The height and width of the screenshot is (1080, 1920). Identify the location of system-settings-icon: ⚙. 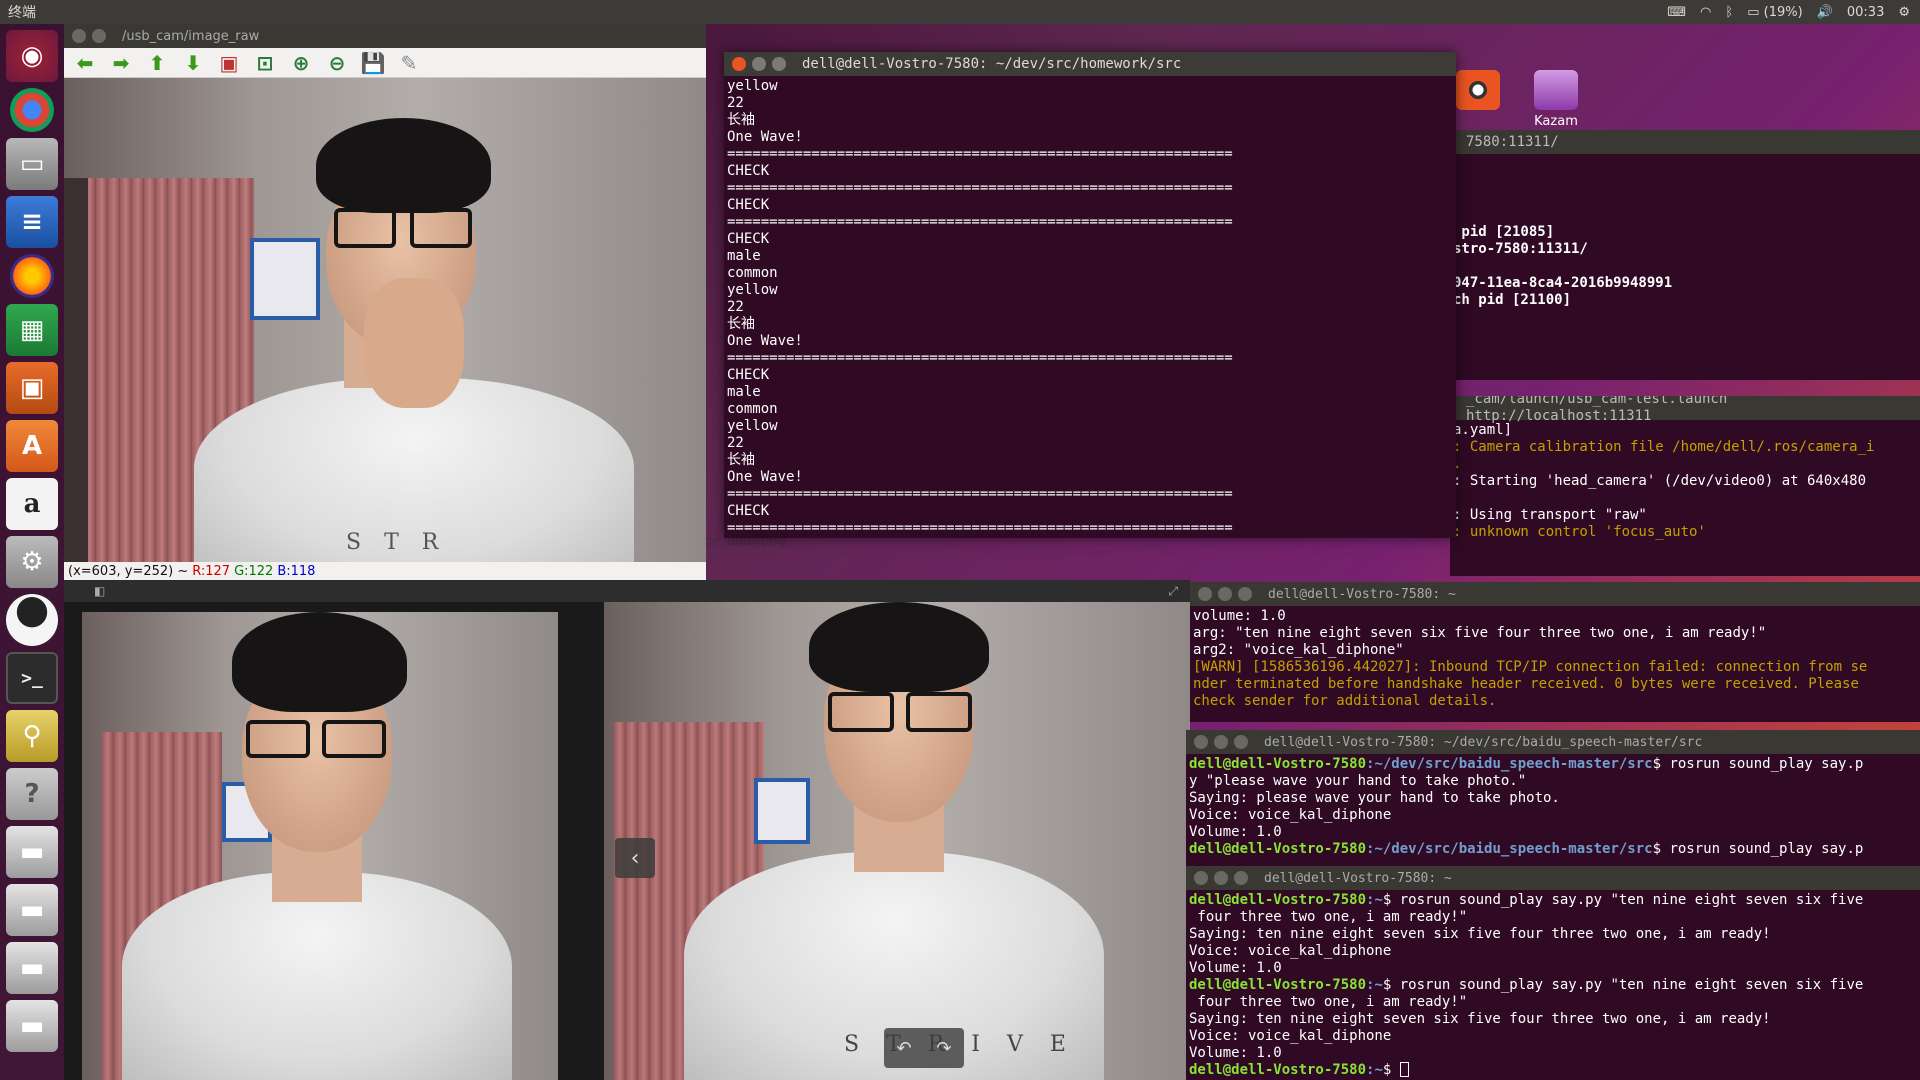
(32, 562).